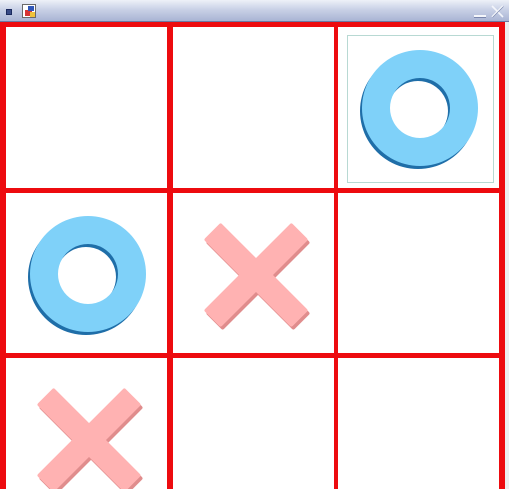  I want to click on board-cell-r3-c2, so click(253, 423).